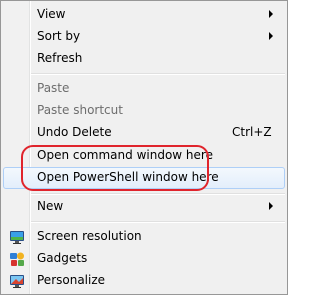 This screenshot has height=295, width=320. I want to click on menu-item-paste: Paste, so click(144, 89).